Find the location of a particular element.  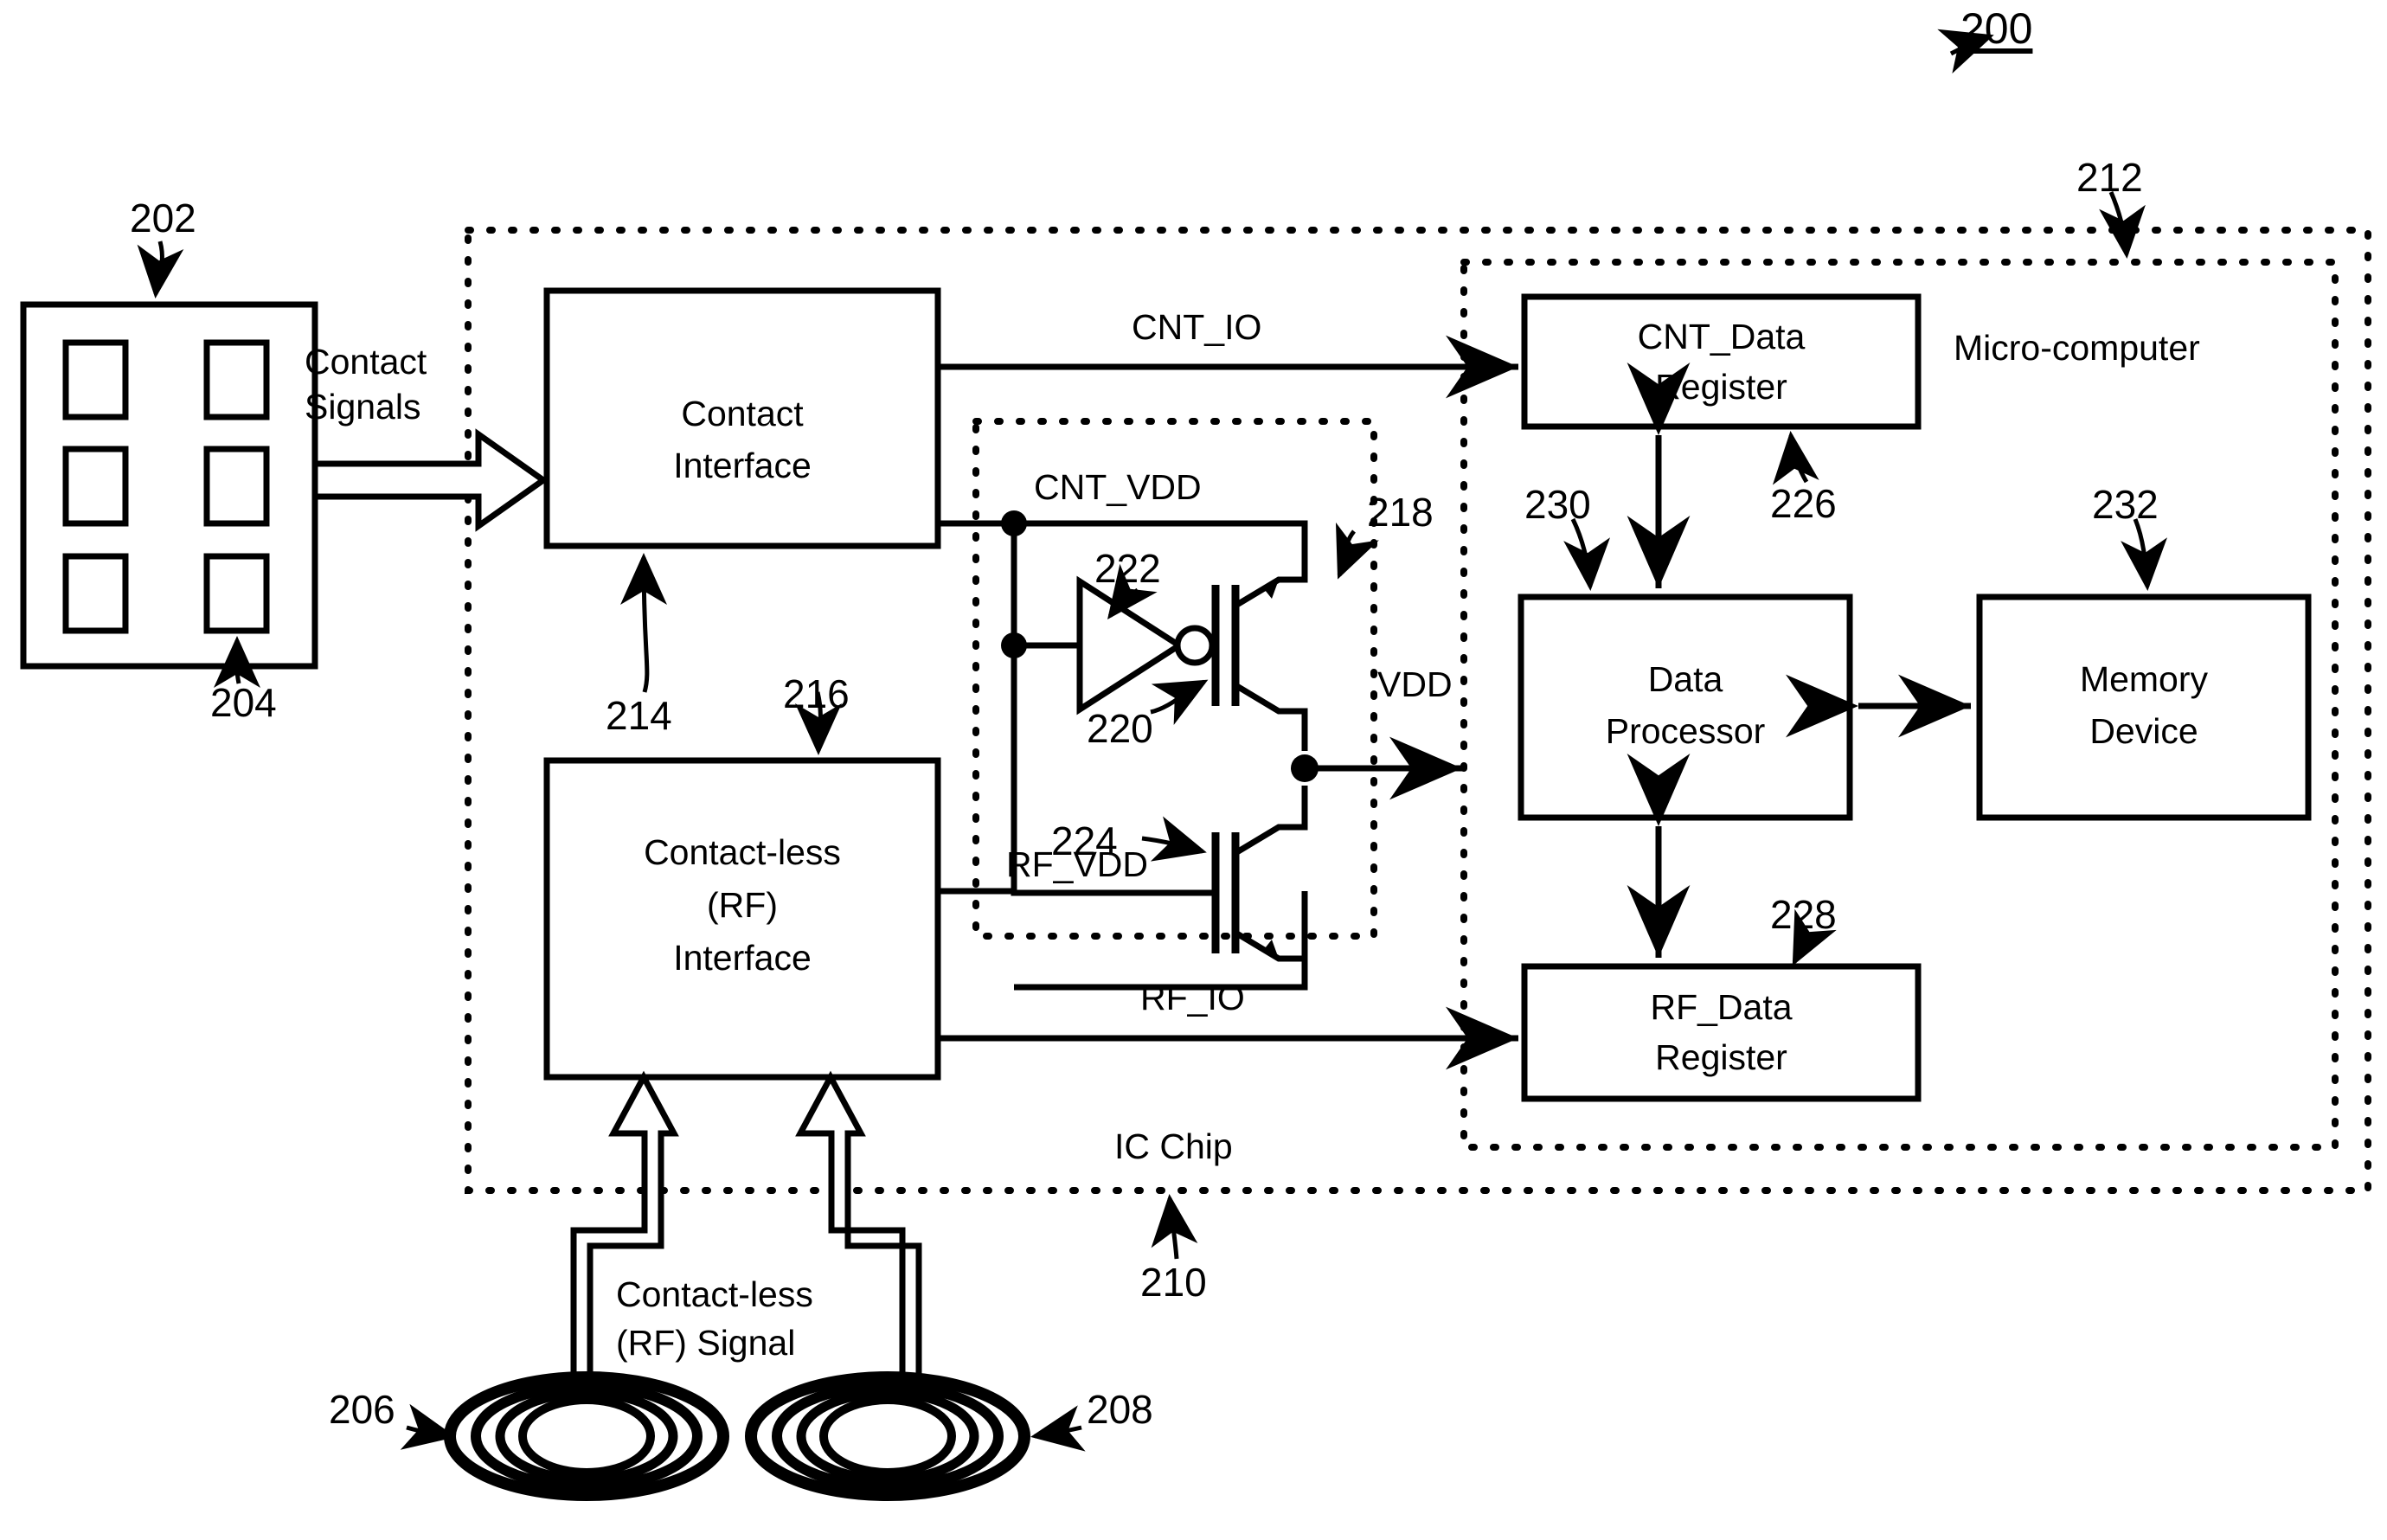

data-processor-label: Data Processor is located at coordinates (1686, 705).